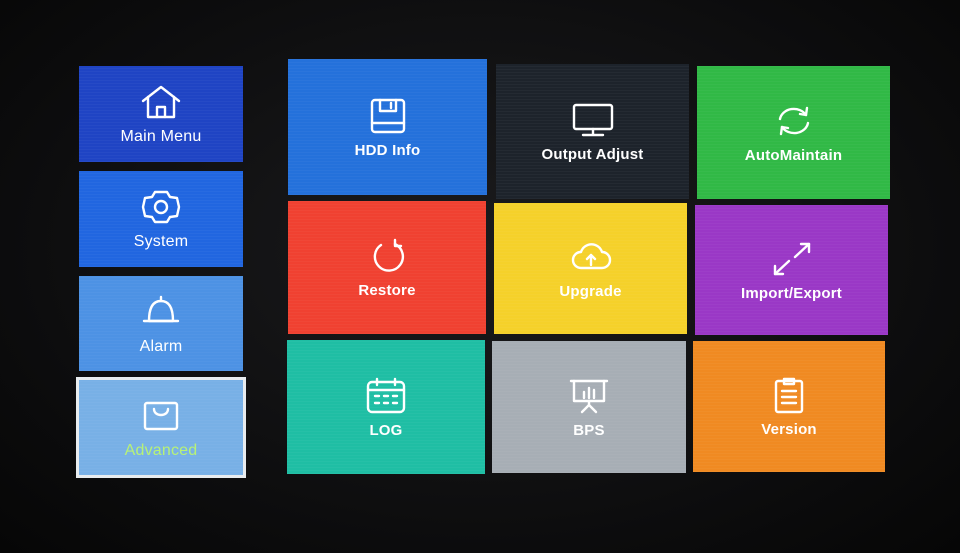  I want to click on home-icon, so click(161, 102).